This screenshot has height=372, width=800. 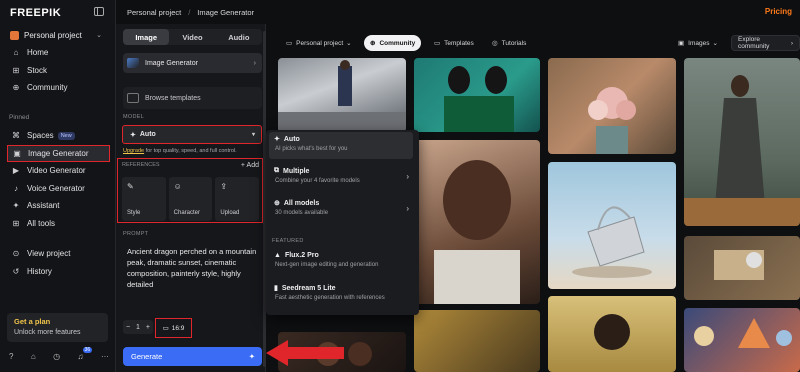 What do you see at coordinates (225, 12) in the screenshot?
I see `breadcrumb-current: Image Generator` at bounding box center [225, 12].